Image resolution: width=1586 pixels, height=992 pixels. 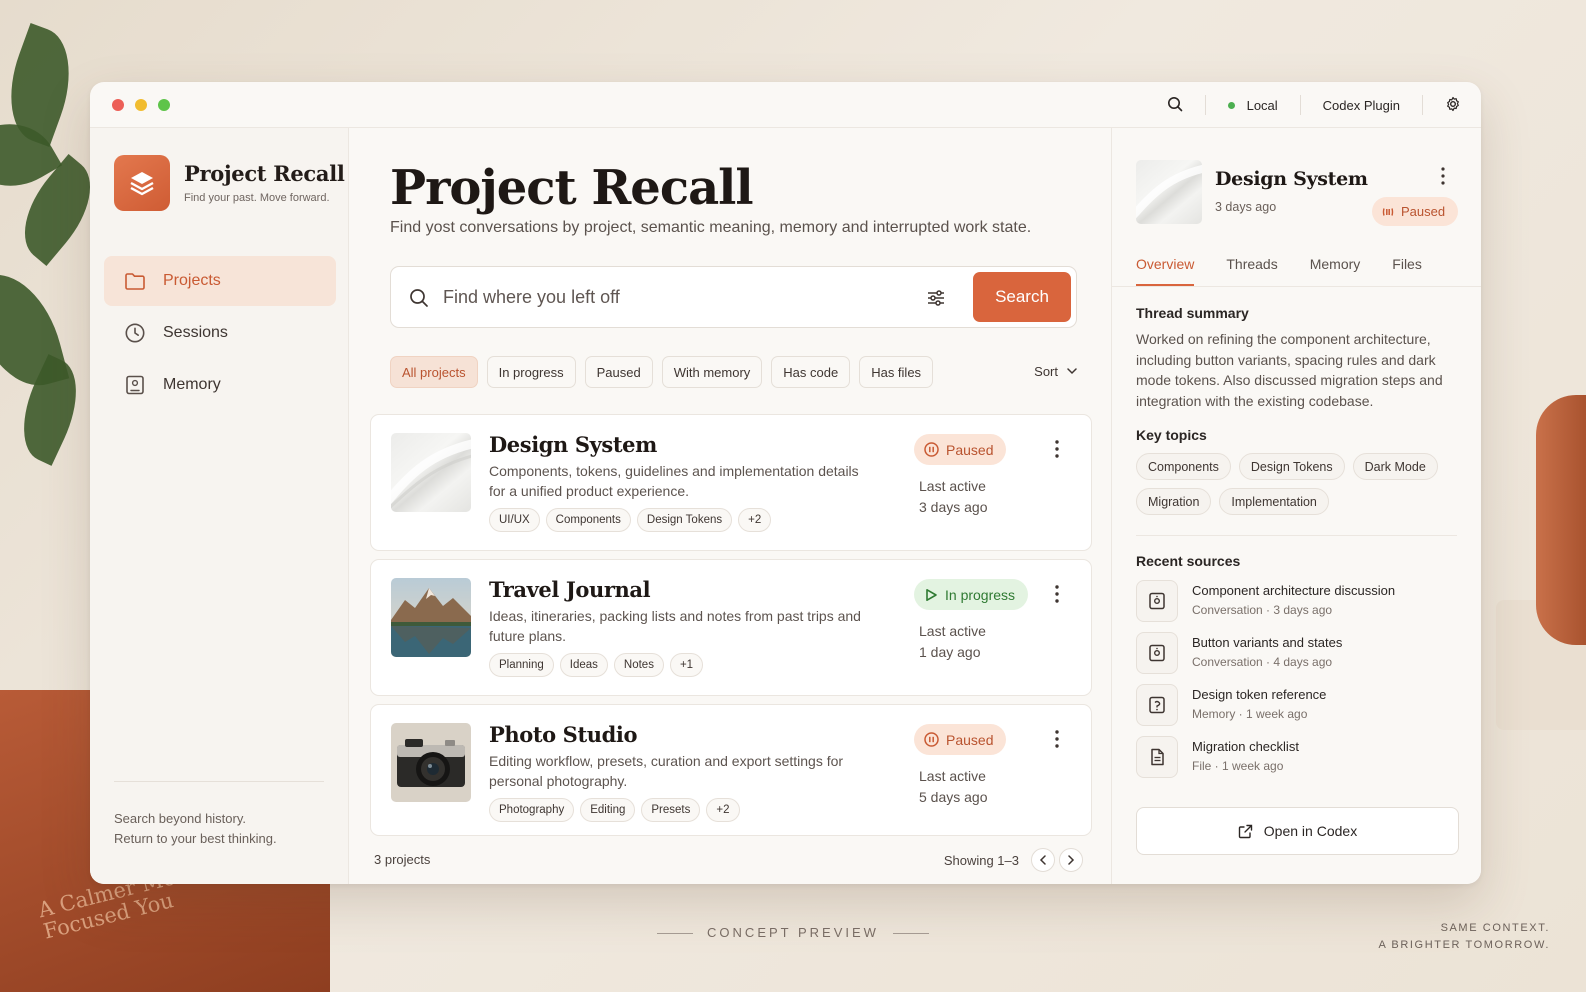 I want to click on titlebar: Local Codex Plugin, so click(x=785, y=105).